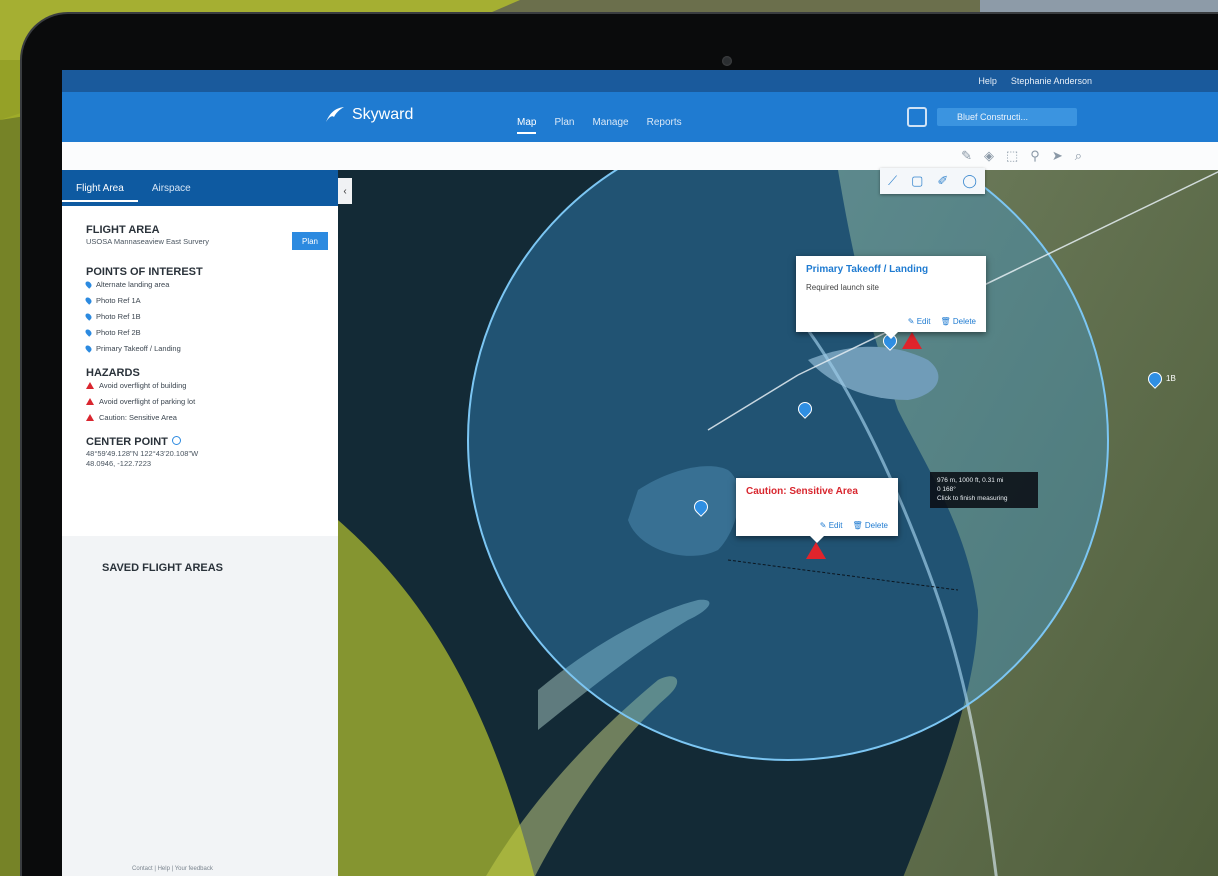  What do you see at coordinates (162, 568) in the screenshot?
I see `saved-flight-areas-heading: SAVED FLIGHT AREAS` at bounding box center [162, 568].